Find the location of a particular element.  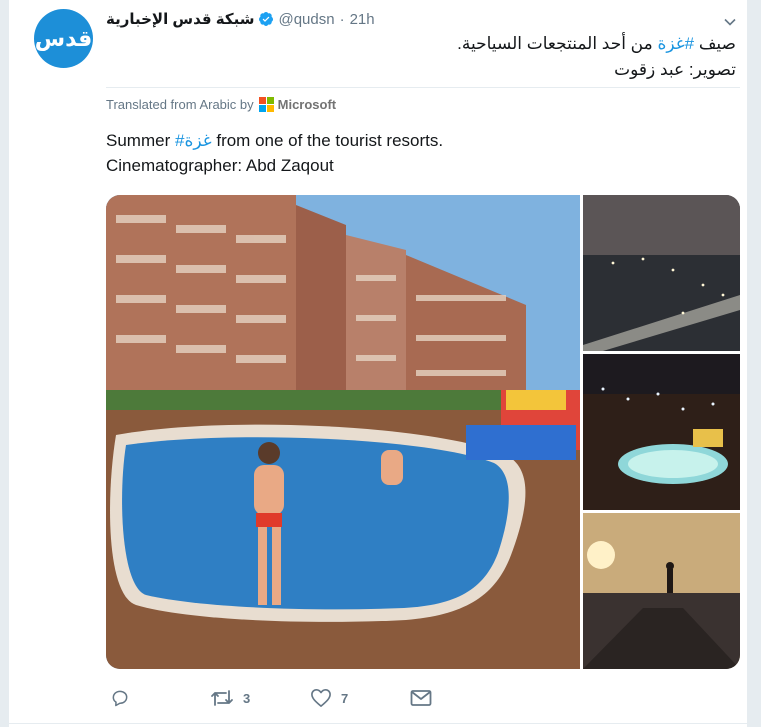

english-line-2: Cinematographer: Abd Zaqout is located at coordinates (220, 165).